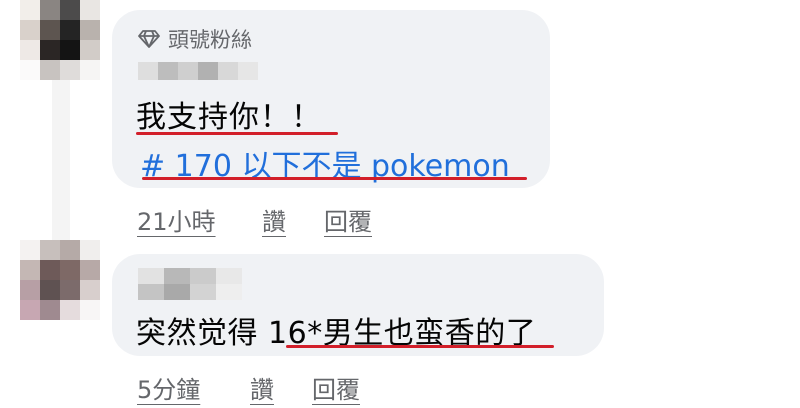 The image size is (800, 408). Describe the element at coordinates (149, 39) in the screenshot. I see `diamond-icon` at that location.